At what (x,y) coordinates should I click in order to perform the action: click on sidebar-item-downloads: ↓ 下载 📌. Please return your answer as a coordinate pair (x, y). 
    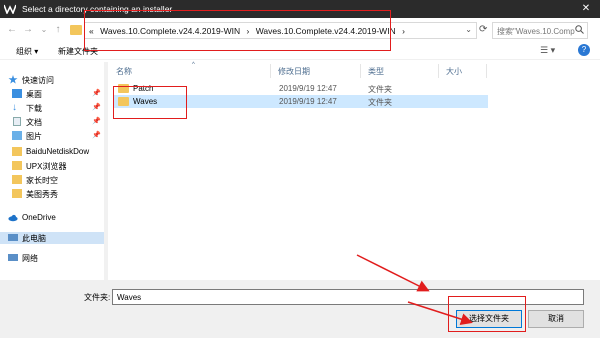
    Looking at the image, I should click on (52, 108).